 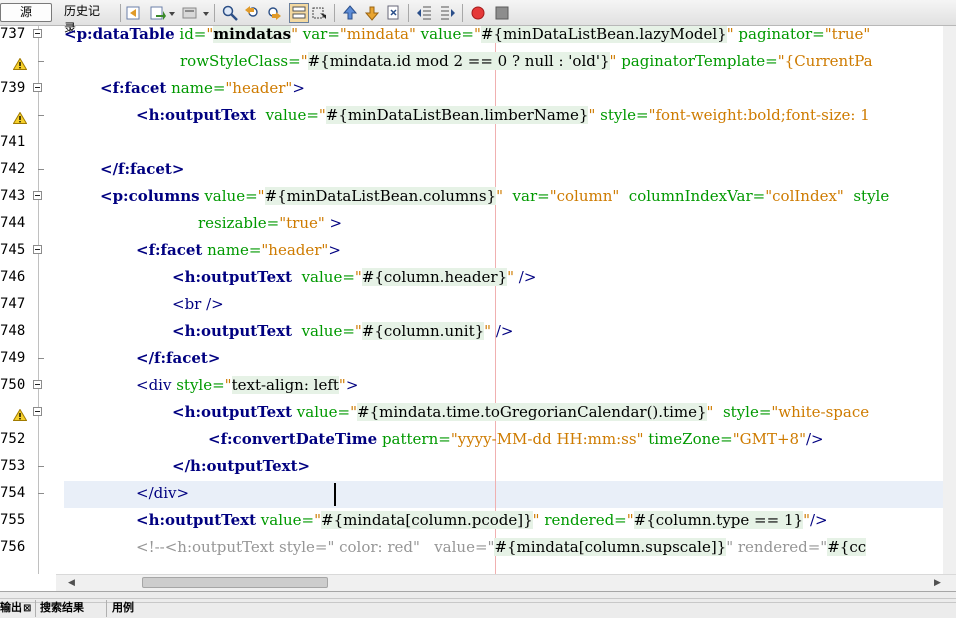 What do you see at coordinates (13, 277) in the screenshot?
I see `line-number: 746` at bounding box center [13, 277].